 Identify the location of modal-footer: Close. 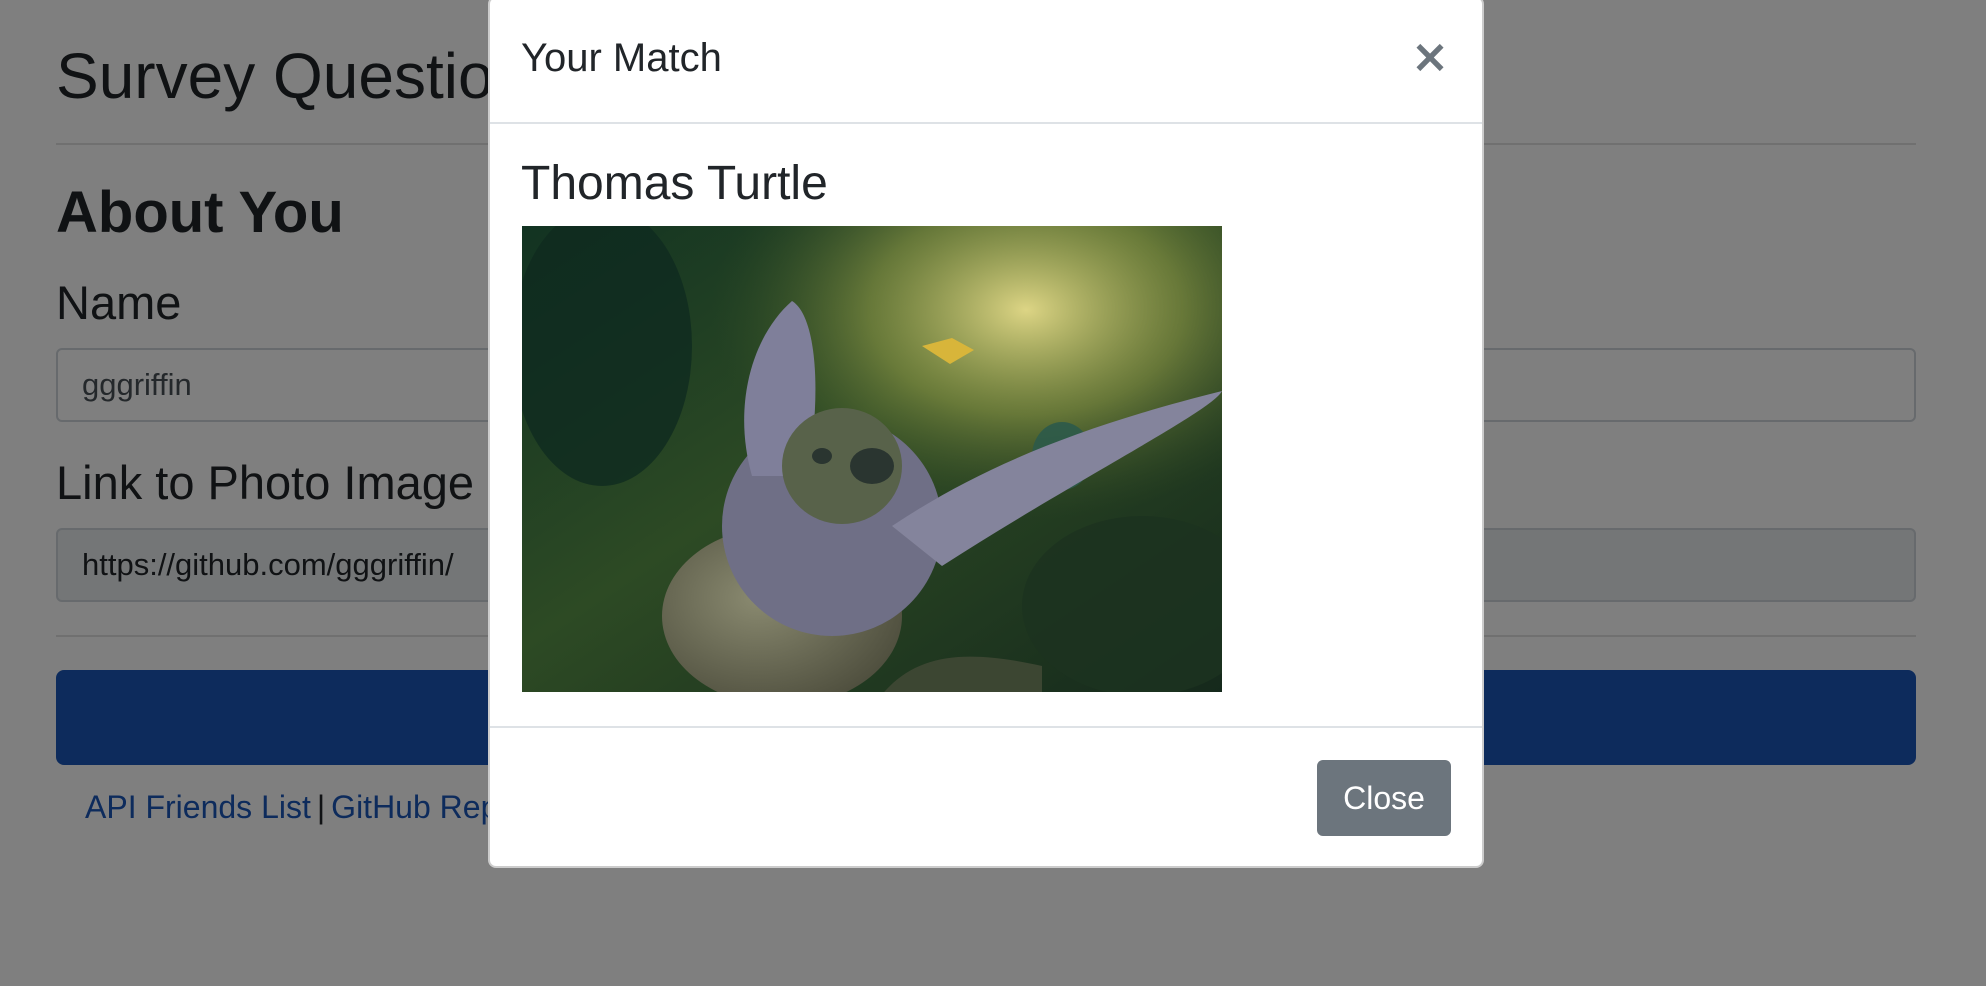
(986, 796).